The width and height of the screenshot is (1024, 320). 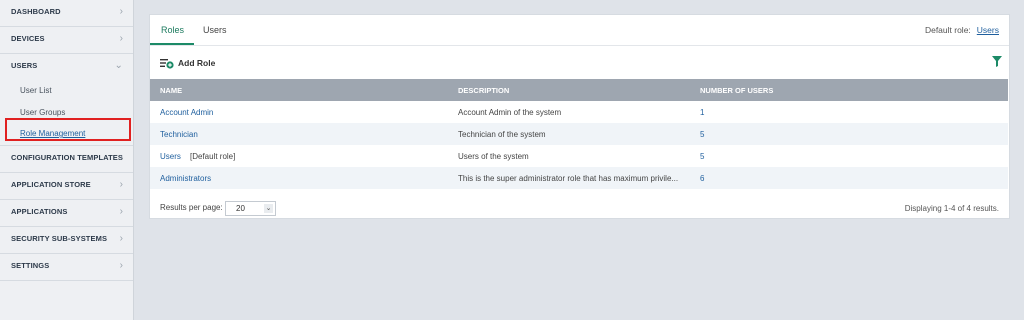 I want to click on role-name-link: Users, so click(x=170, y=156).